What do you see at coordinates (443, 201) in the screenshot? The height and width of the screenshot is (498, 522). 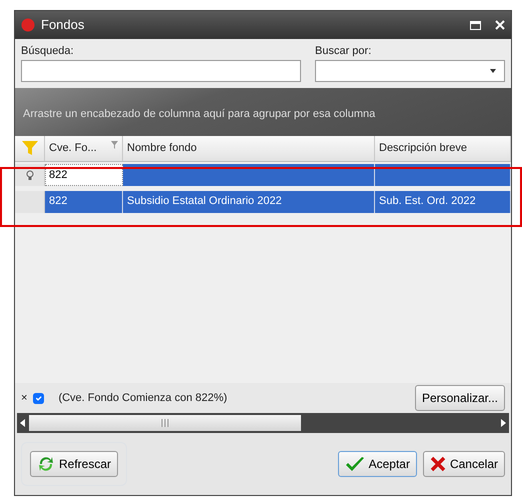 I see `table-cell: Sub. Est. Ord. 2022` at bounding box center [443, 201].